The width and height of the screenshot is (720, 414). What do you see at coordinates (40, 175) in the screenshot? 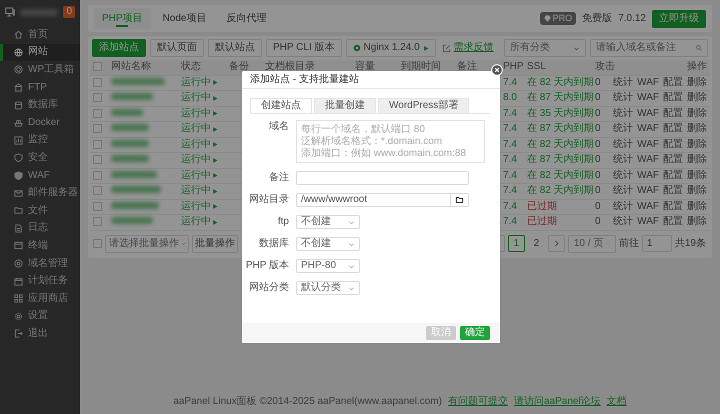
I see `sidebar-item: WAF` at bounding box center [40, 175].